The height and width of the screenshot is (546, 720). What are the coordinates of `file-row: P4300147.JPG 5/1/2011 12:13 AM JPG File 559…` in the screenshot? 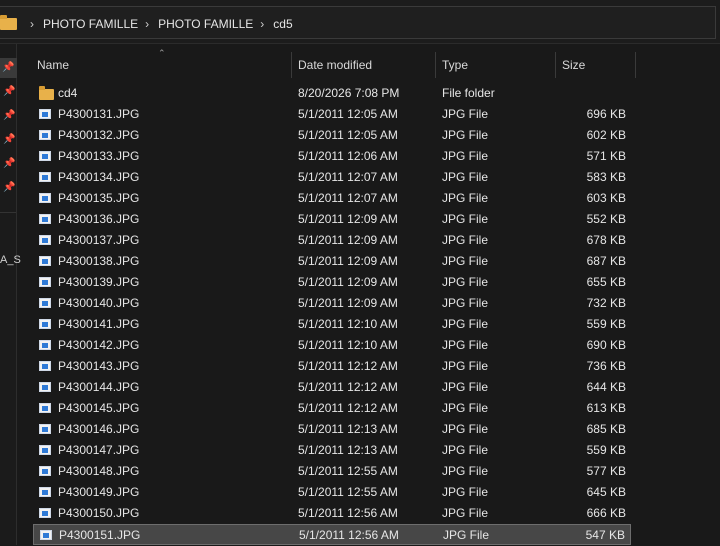 It's located at (332, 450).